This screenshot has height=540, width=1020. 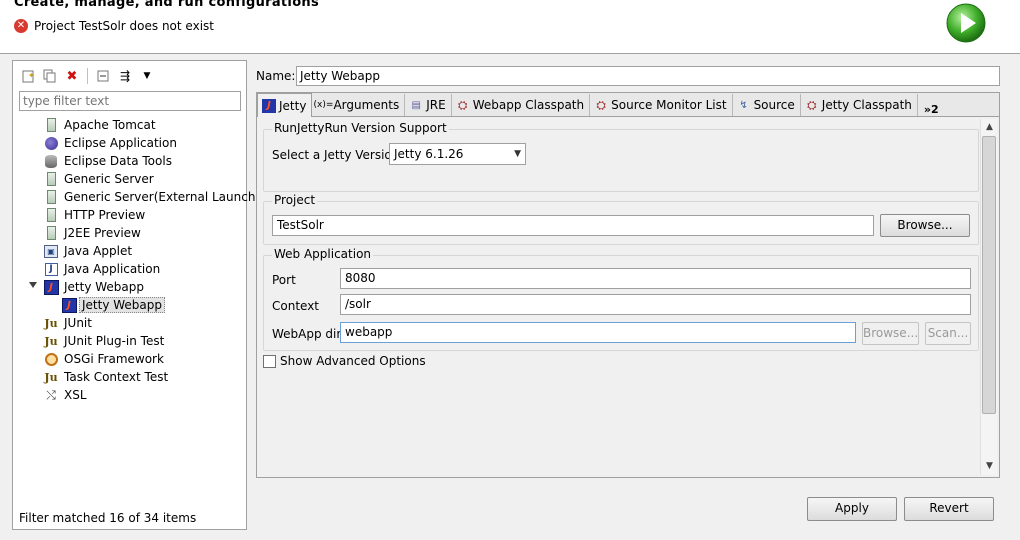 I want to click on name-label: Name:, so click(x=276, y=76).